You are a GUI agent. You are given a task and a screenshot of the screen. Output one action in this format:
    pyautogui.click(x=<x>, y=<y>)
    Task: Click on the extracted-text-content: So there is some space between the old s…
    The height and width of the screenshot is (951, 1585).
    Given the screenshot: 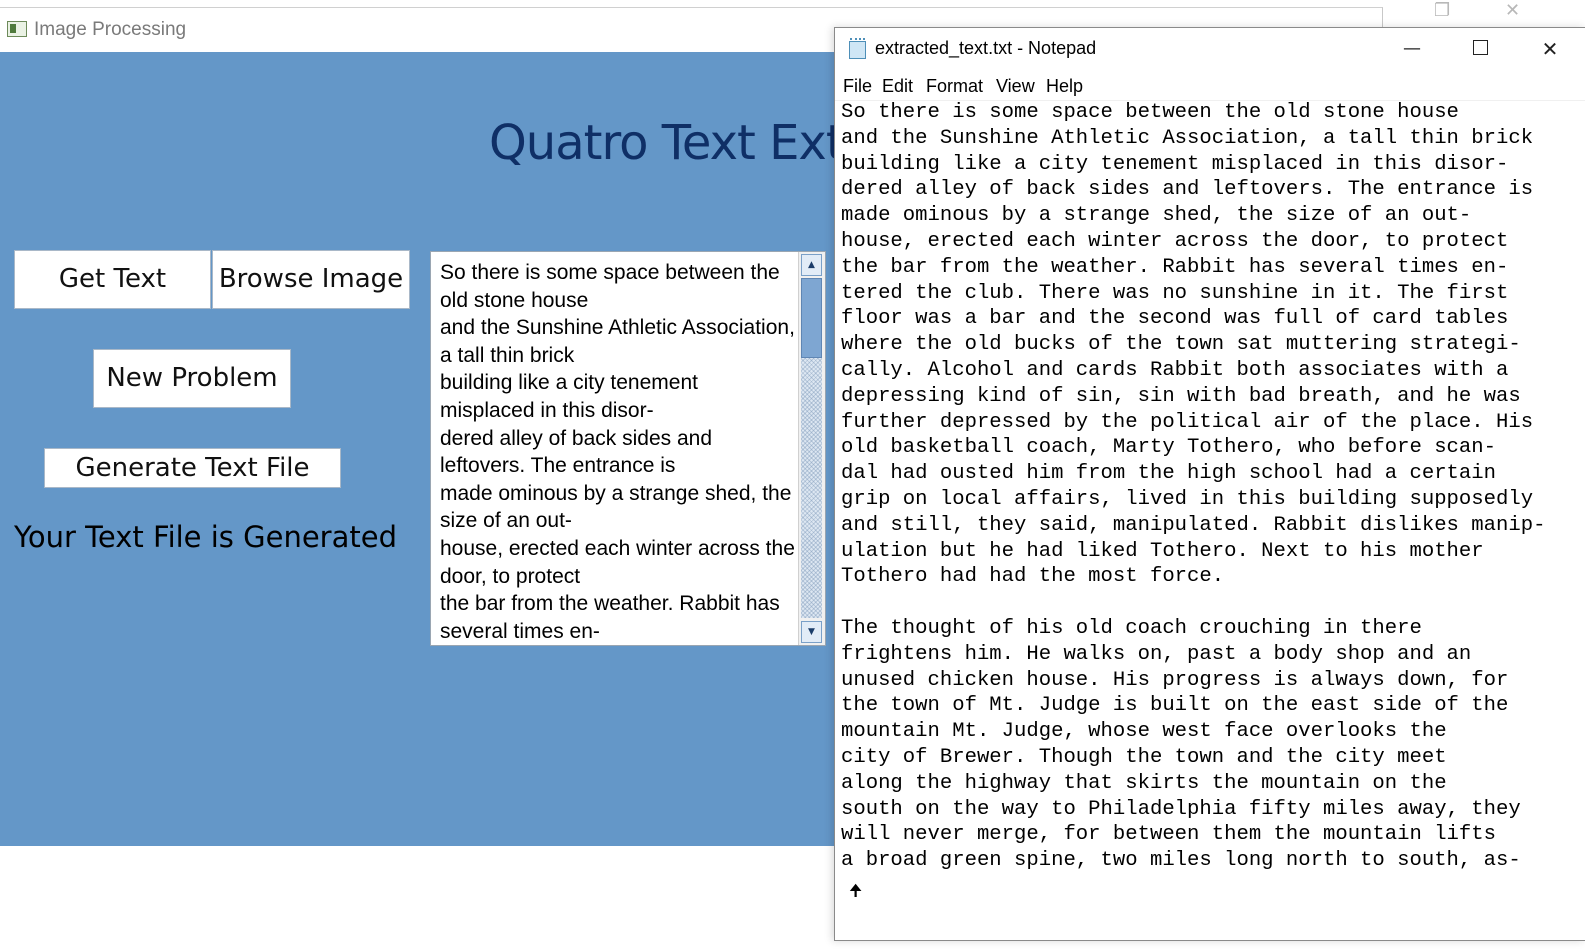 What is the action you would take?
    pyautogui.click(x=618, y=452)
    